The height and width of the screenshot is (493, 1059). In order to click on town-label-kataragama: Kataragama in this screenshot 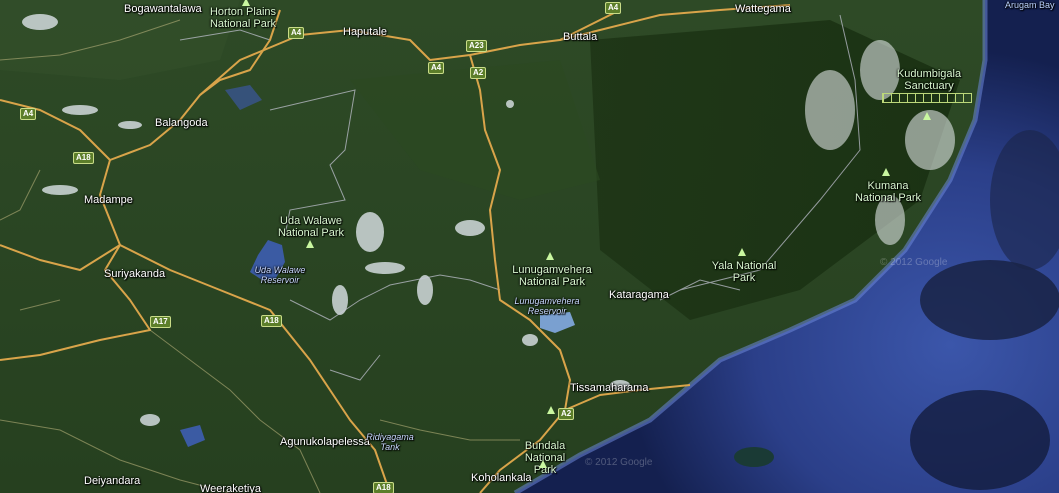, I will do `click(639, 295)`.